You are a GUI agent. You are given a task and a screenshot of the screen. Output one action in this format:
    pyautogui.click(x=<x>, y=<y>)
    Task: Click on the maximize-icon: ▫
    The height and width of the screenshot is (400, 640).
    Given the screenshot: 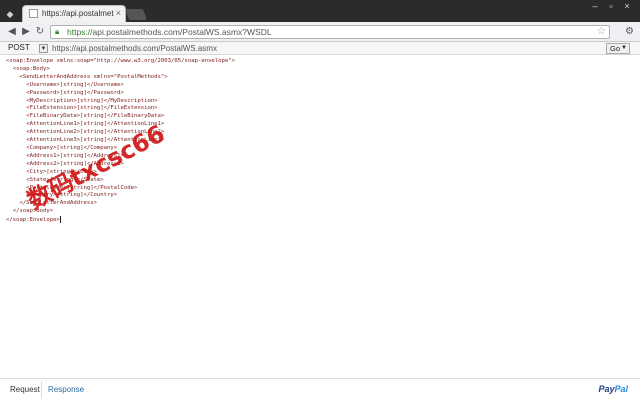 What is the action you would take?
    pyautogui.click(x=611, y=6)
    